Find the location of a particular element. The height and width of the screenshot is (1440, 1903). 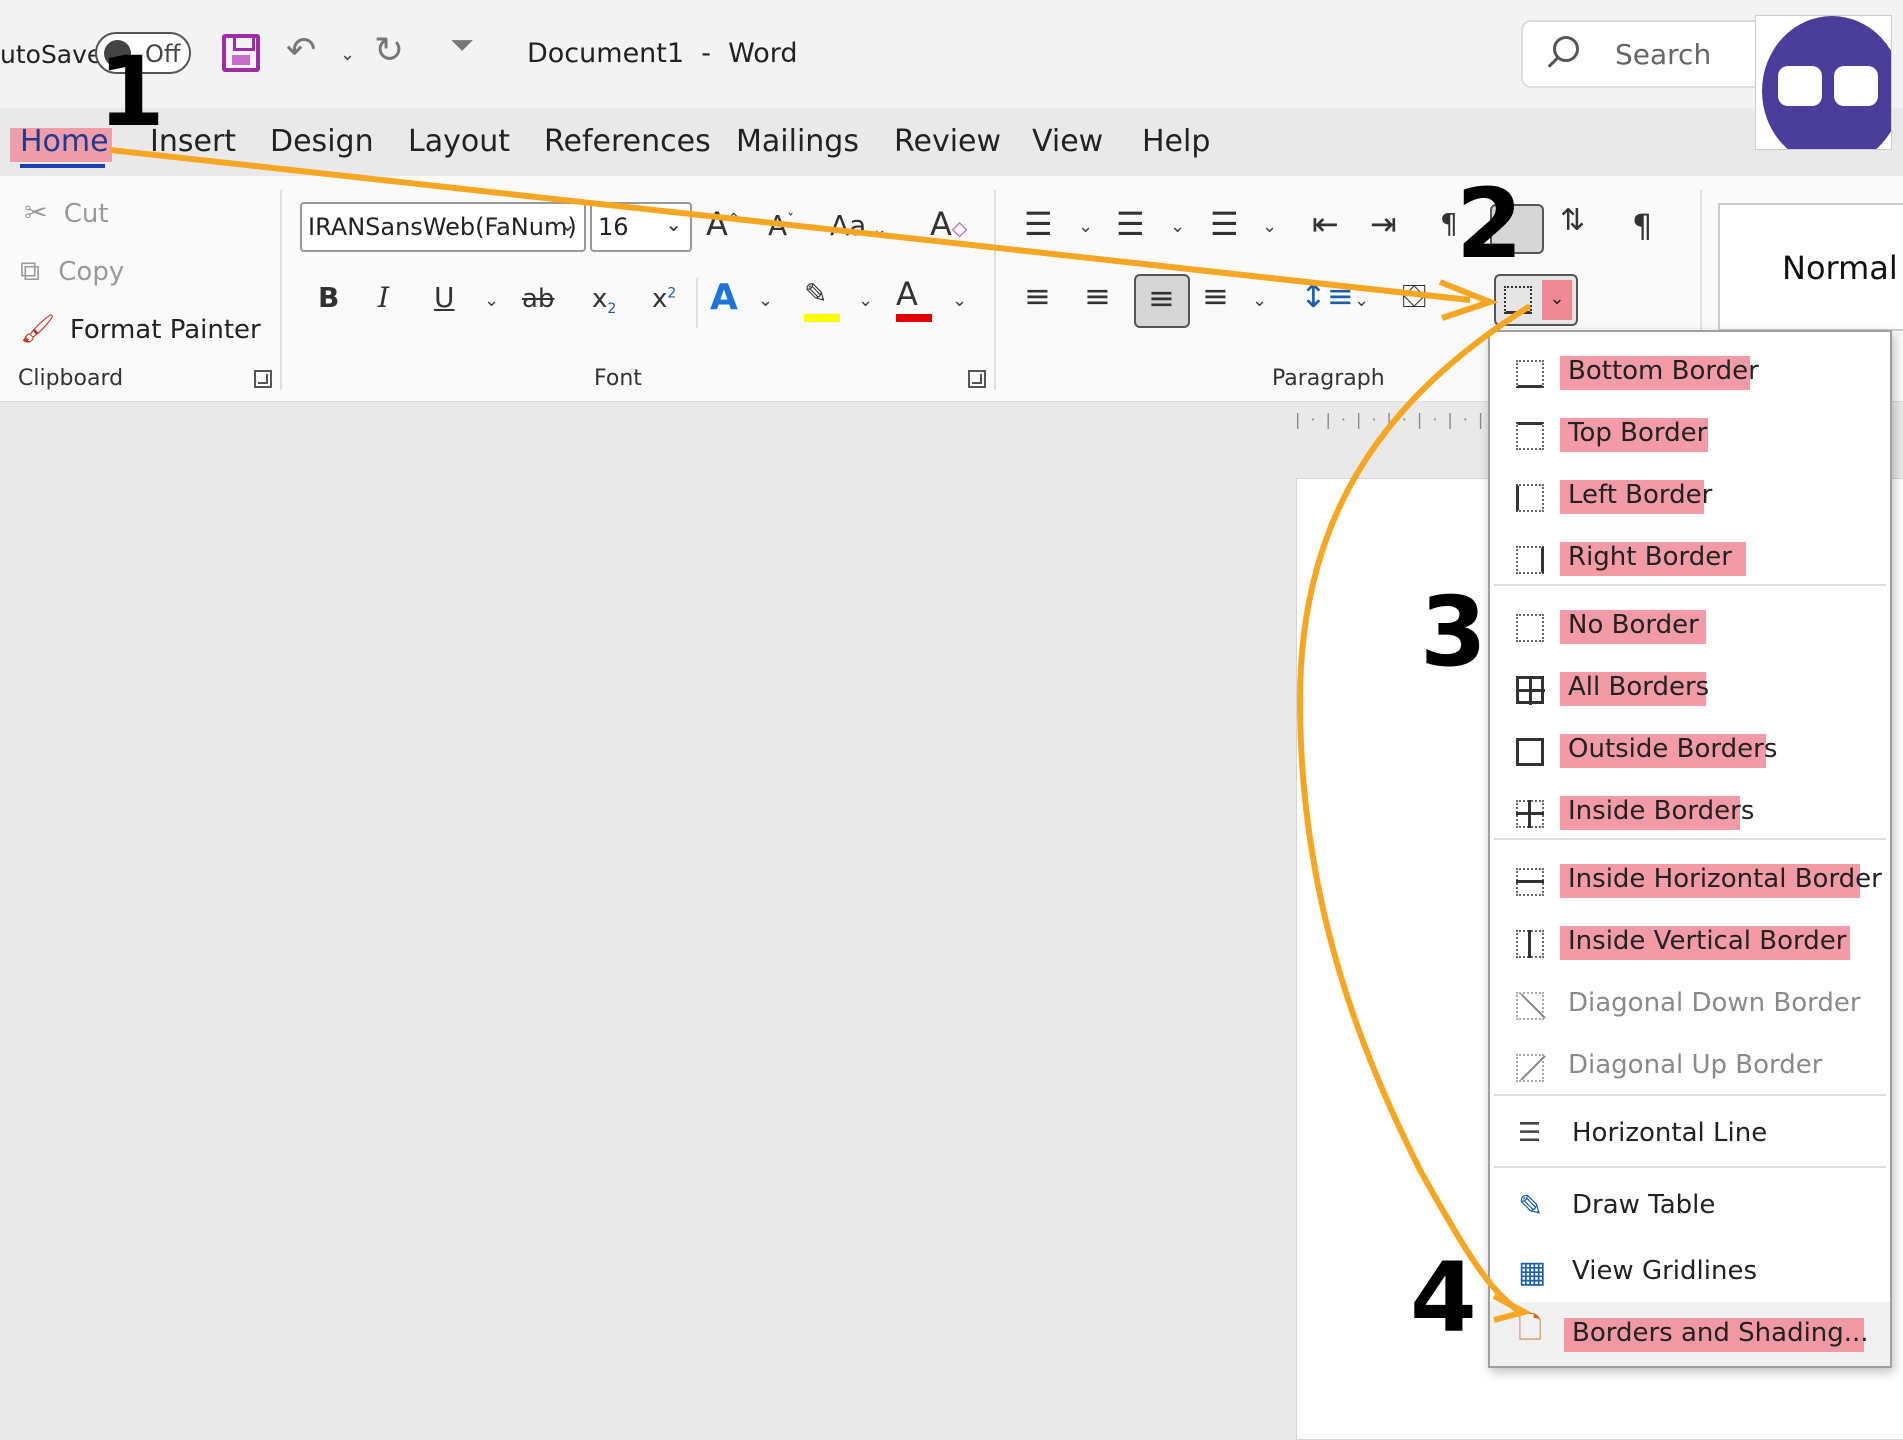

step-number-4: 4 is located at coordinates (1443, 1298).